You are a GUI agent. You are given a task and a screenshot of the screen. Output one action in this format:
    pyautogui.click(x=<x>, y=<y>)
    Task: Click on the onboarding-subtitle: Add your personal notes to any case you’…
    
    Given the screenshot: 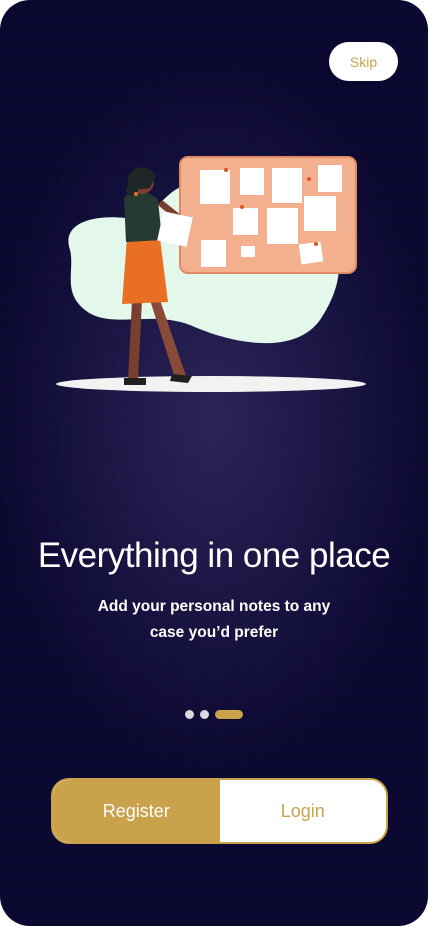 What is the action you would take?
    pyautogui.click(x=214, y=619)
    